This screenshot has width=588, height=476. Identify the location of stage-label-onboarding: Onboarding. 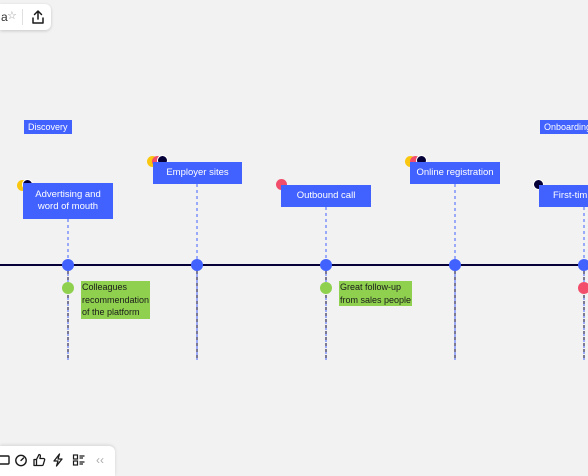
(564, 127).